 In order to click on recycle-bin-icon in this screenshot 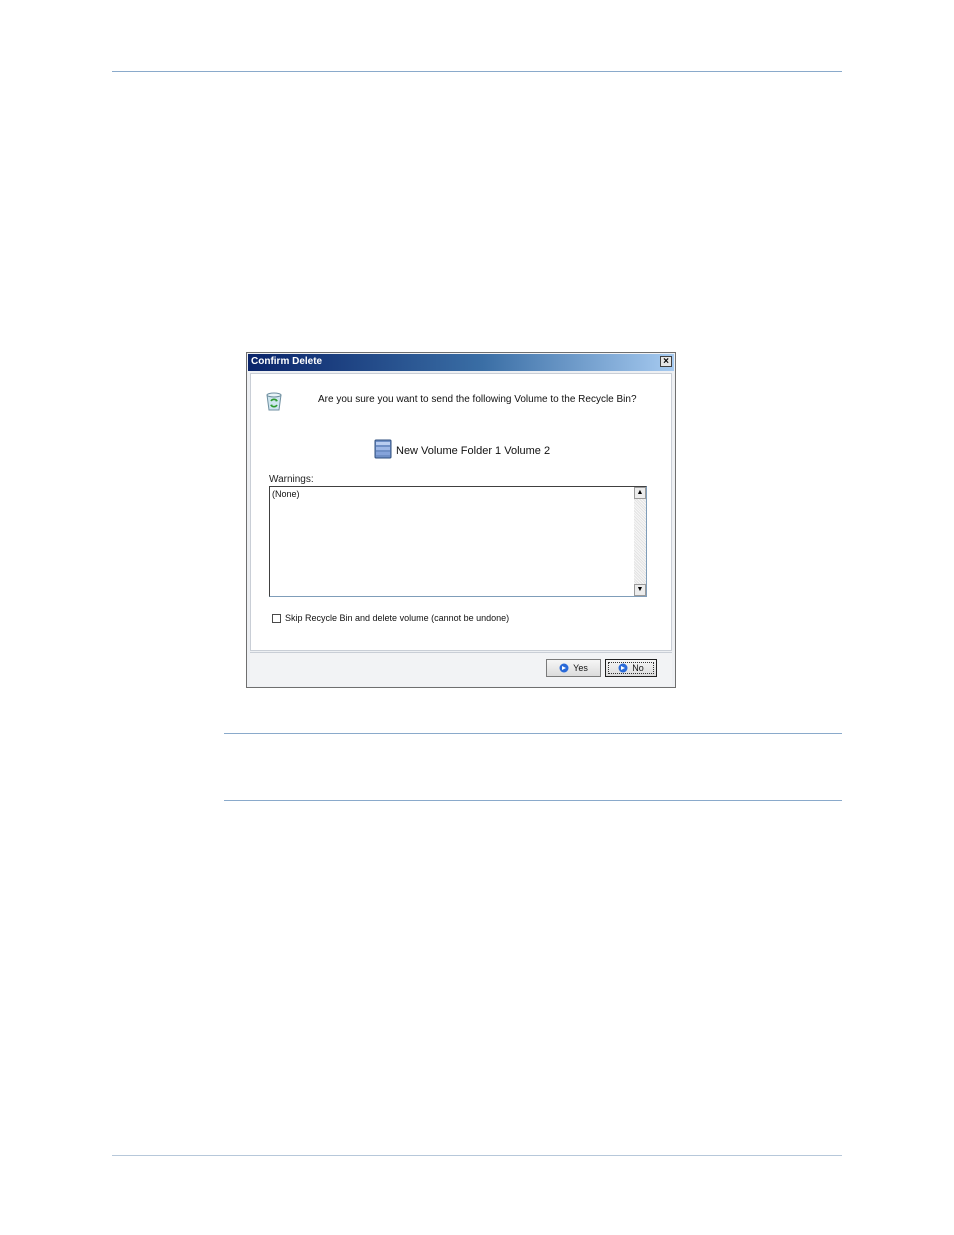, I will do `click(274, 401)`.